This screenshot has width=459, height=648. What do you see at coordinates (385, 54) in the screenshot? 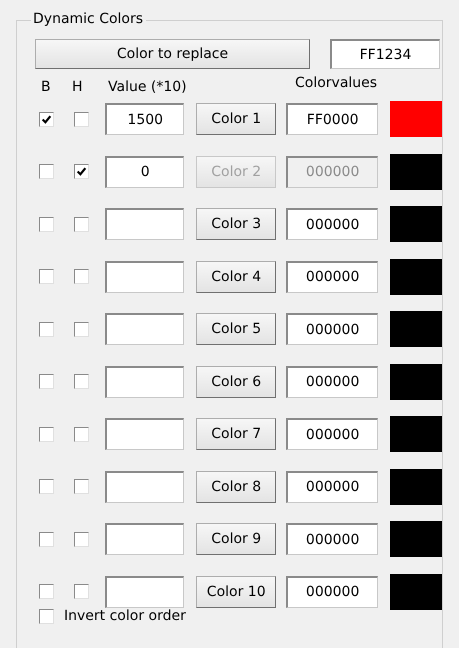
I see `replace-color-field: FF1234` at bounding box center [385, 54].